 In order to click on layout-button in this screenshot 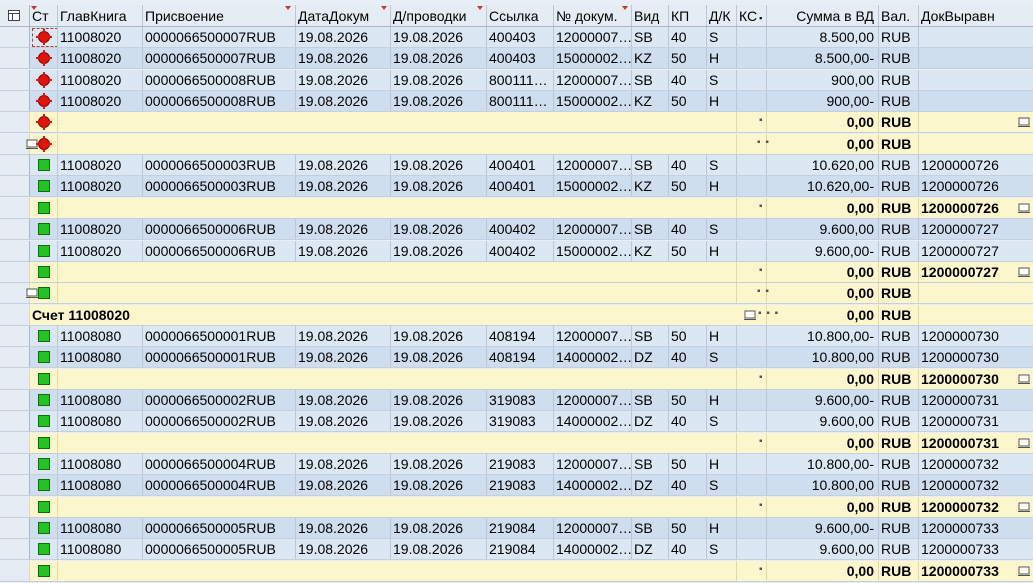, I will do `click(15, 15)`.